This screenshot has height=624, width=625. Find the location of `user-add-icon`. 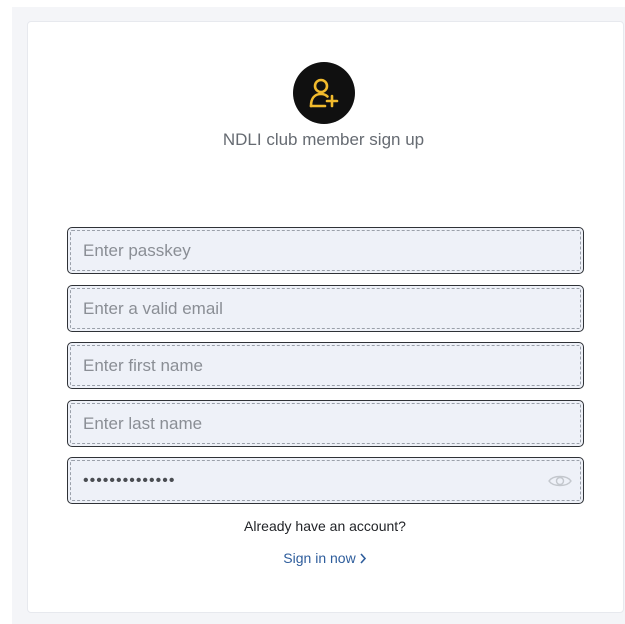

user-add-icon is located at coordinates (324, 93).